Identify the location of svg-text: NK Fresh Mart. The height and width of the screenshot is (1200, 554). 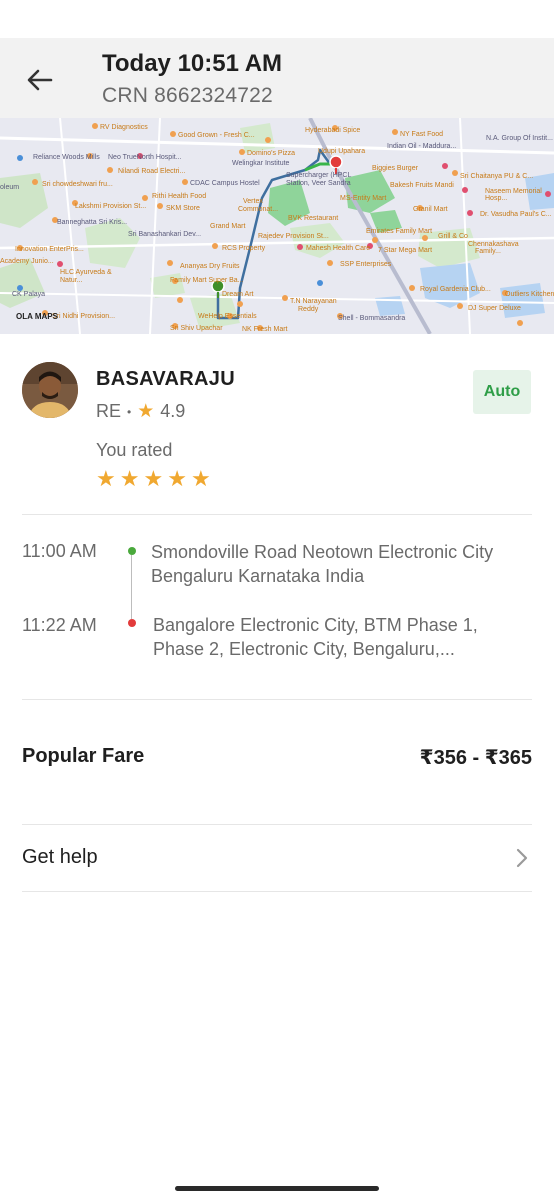
(265, 329).